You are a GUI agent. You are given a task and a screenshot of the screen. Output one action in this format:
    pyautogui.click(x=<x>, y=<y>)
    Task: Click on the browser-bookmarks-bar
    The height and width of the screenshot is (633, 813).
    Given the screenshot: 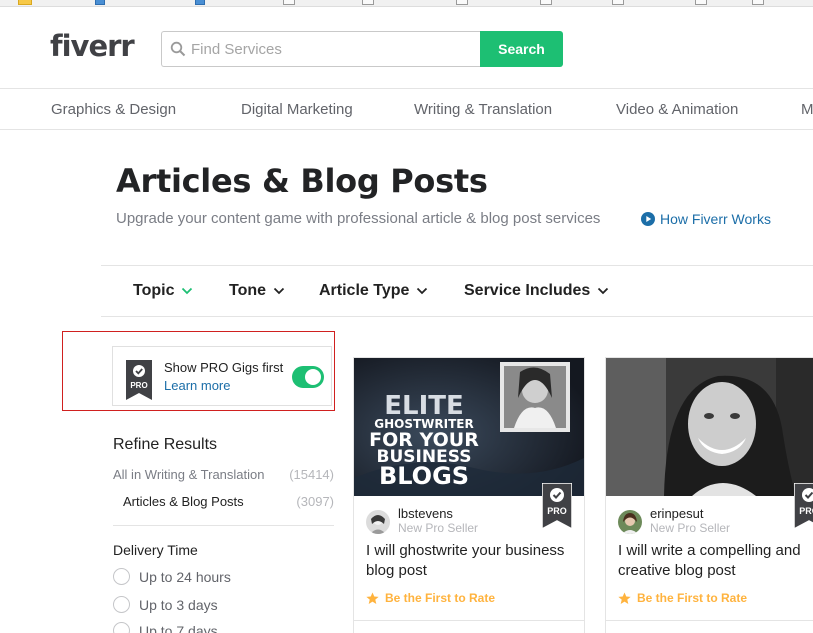 What is the action you would take?
    pyautogui.click(x=406, y=3)
    